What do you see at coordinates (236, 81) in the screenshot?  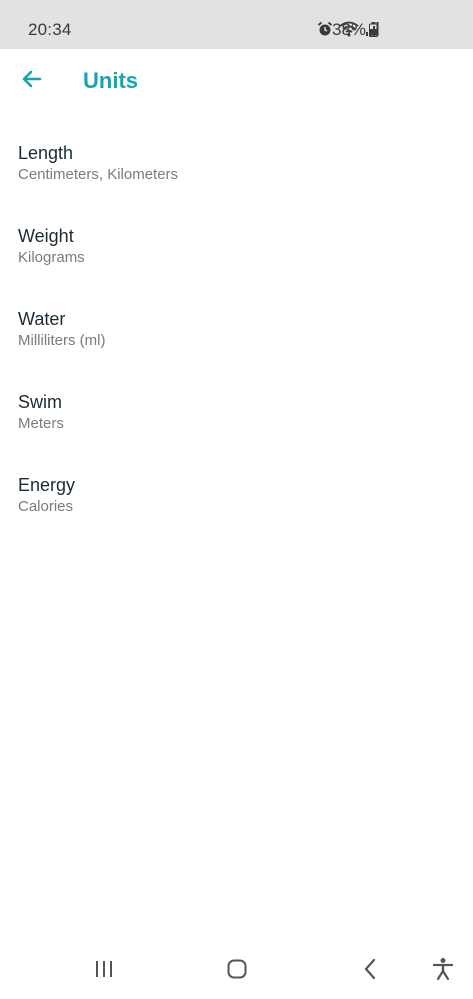 I see `app-bar: Units` at bounding box center [236, 81].